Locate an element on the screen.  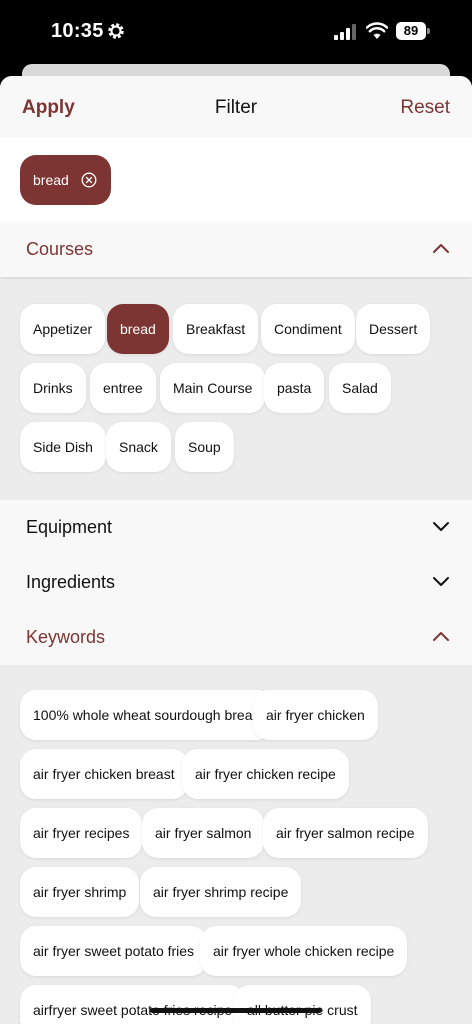
equipment-section-header: Equipment is located at coordinates (236, 527).